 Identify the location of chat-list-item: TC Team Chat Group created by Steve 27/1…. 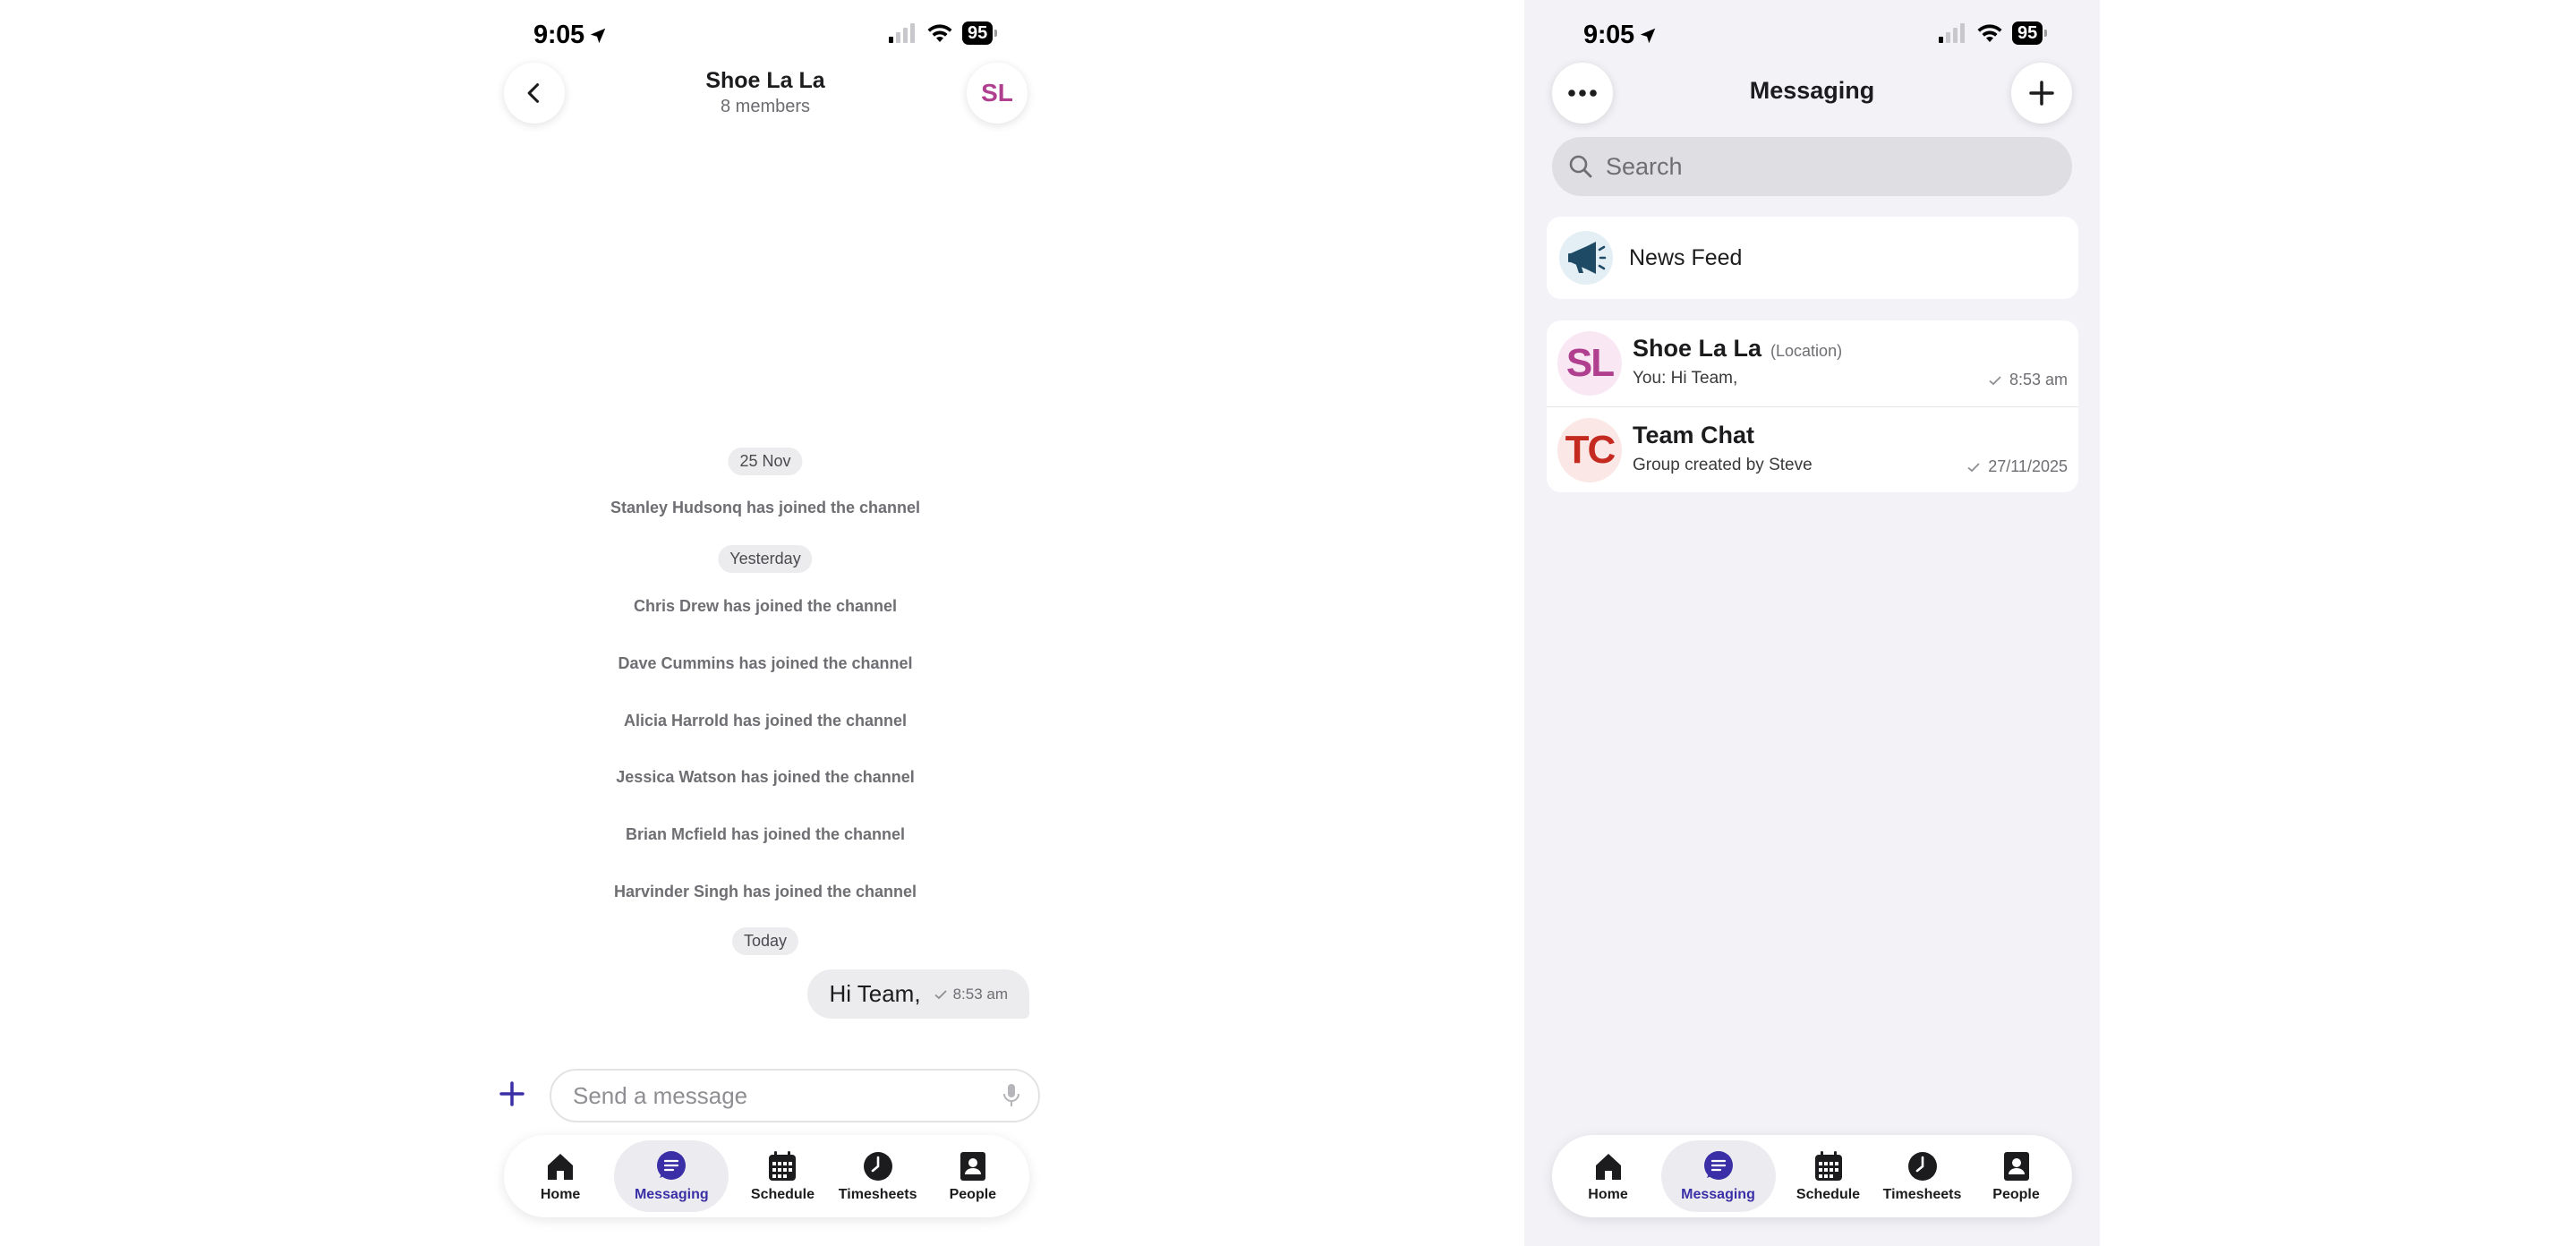
(1812, 449).